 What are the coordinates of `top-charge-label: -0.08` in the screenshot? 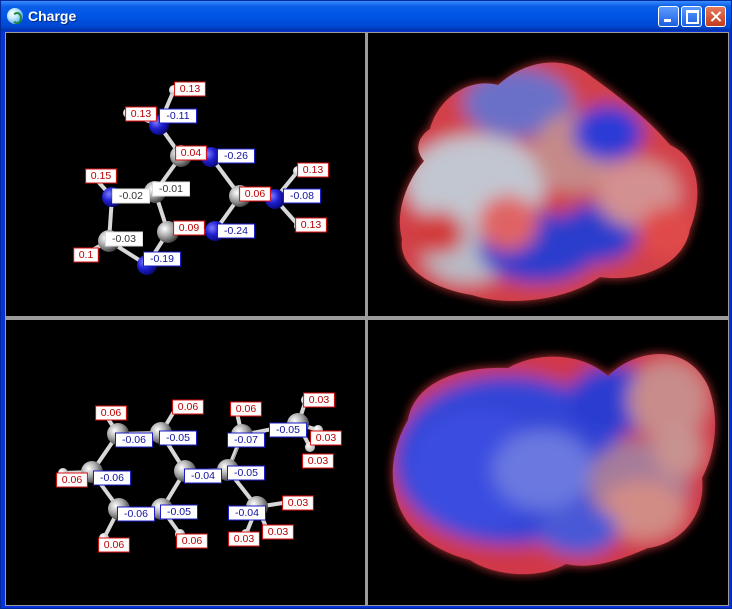 It's located at (302, 196).